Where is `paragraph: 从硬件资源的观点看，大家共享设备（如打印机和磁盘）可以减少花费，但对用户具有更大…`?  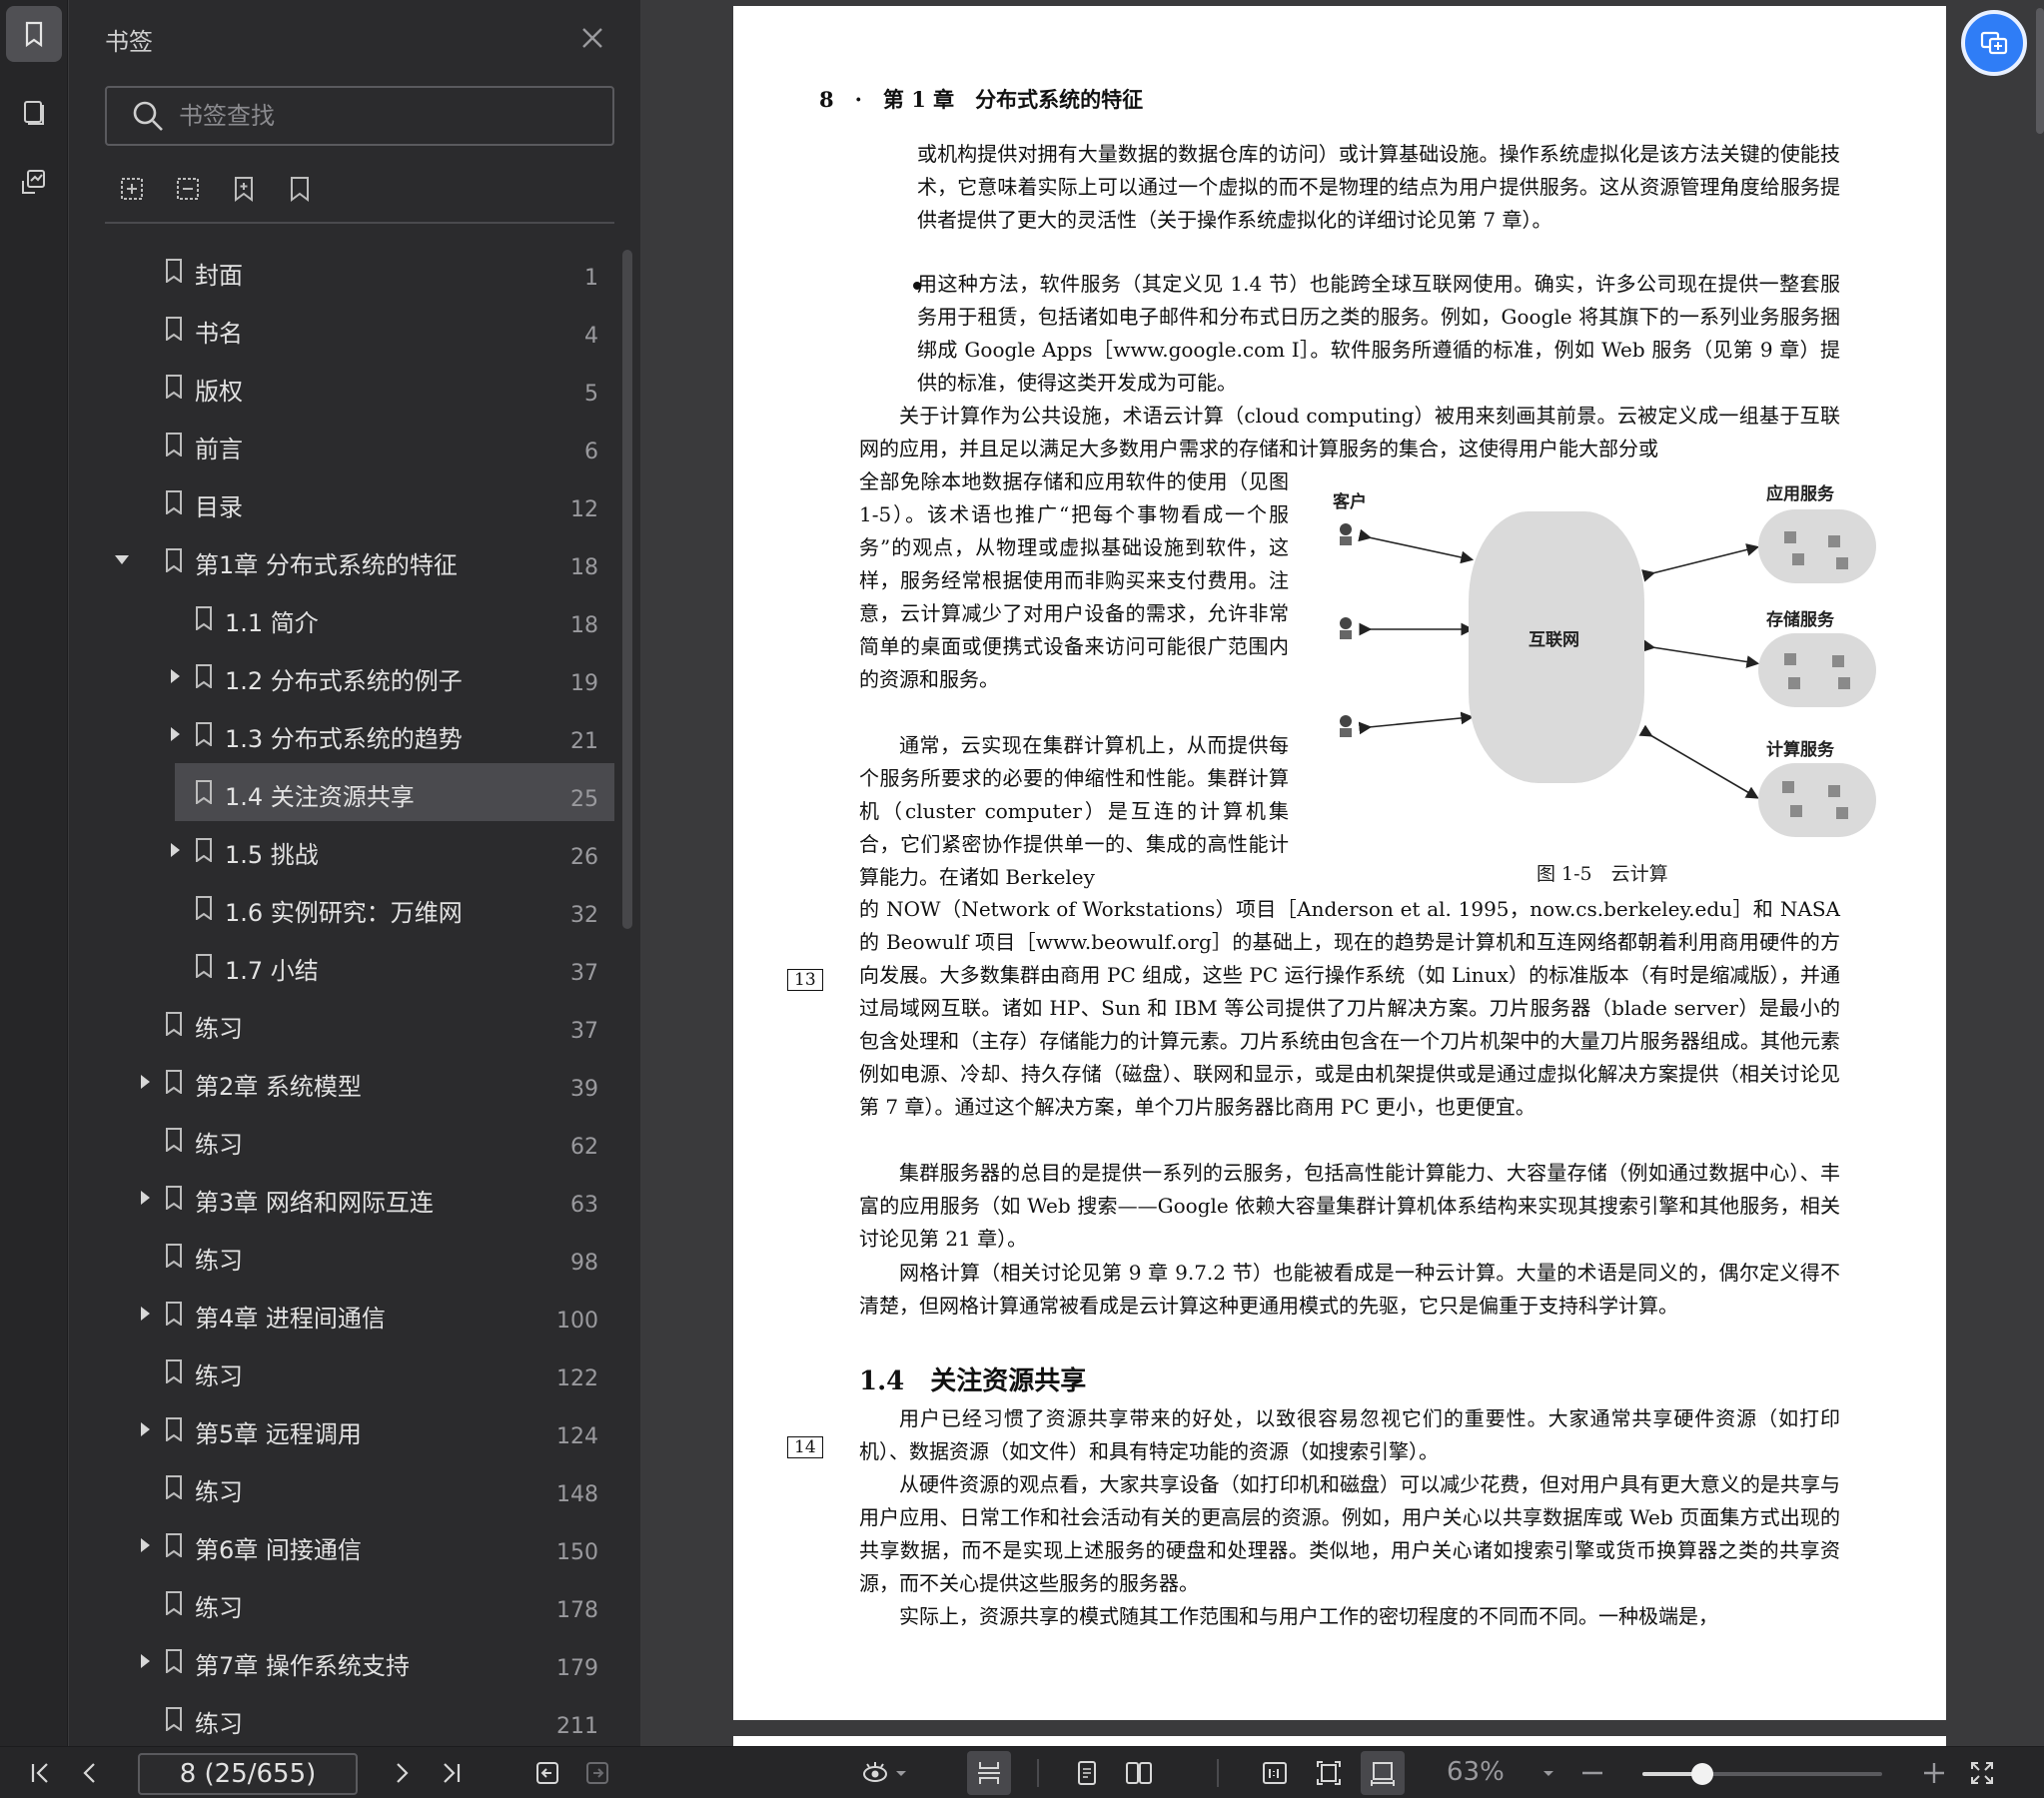
paragraph: 从硬件资源的观点看，大家共享设备（如打印机和磁盘）可以减少花费，但对用户具有更大… is located at coordinates (1349, 1533).